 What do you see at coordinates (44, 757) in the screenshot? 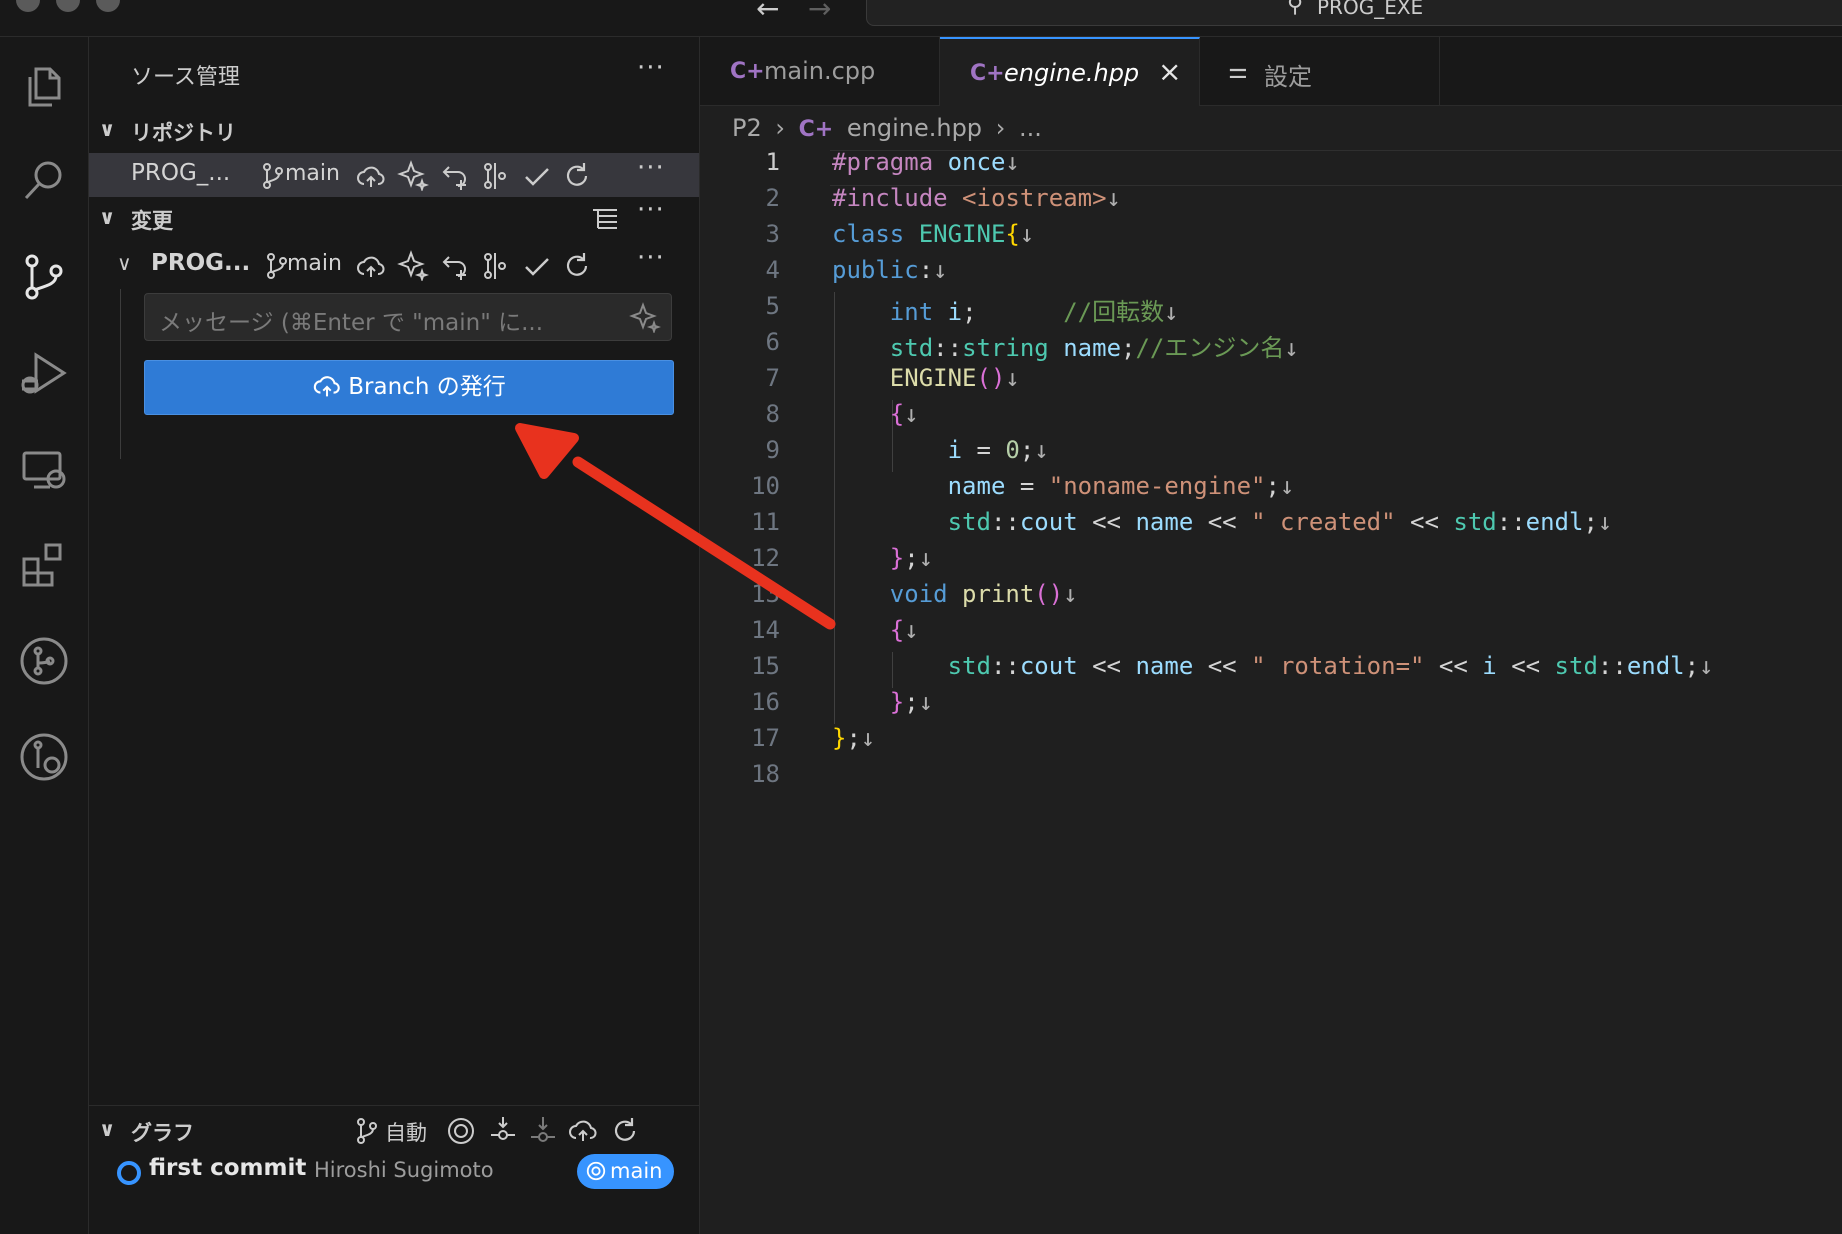
I see `gitlens-icon` at bounding box center [44, 757].